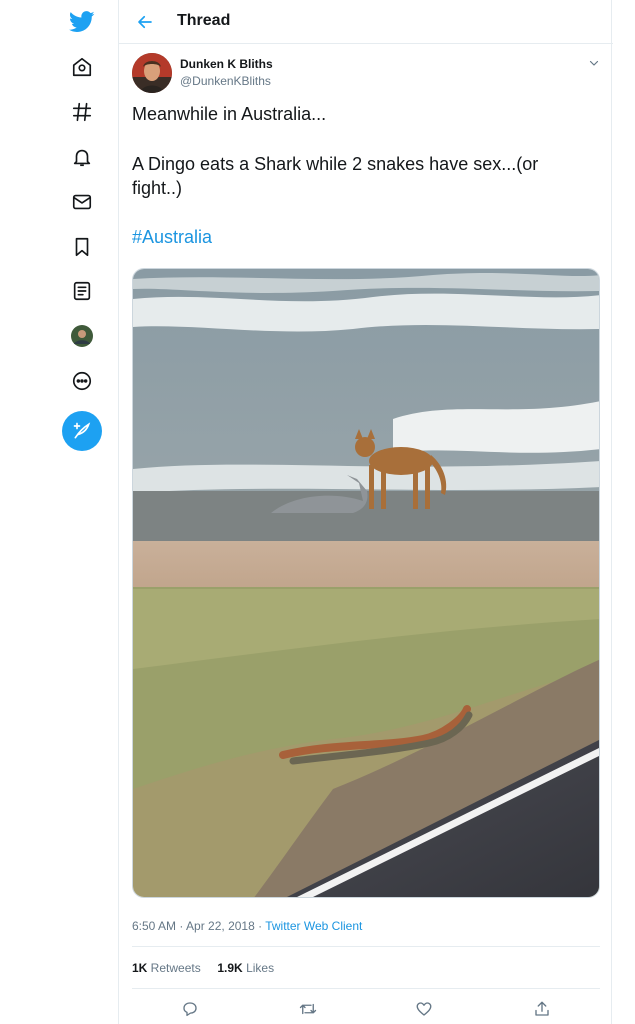  What do you see at coordinates (190, 1009) in the screenshot?
I see `reply-icon` at bounding box center [190, 1009].